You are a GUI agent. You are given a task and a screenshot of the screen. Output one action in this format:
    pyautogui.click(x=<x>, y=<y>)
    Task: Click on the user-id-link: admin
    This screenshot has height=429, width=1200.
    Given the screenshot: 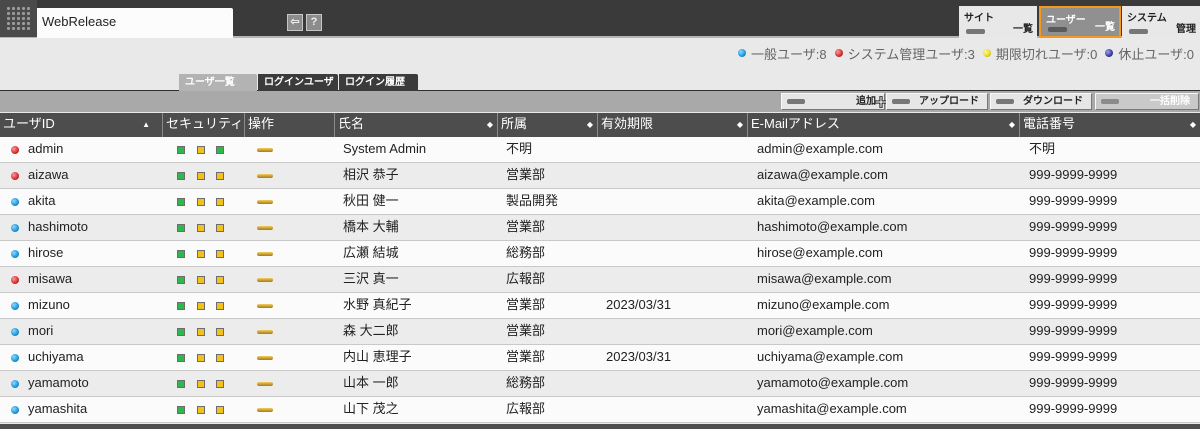 What is the action you would take?
    pyautogui.click(x=45, y=149)
    